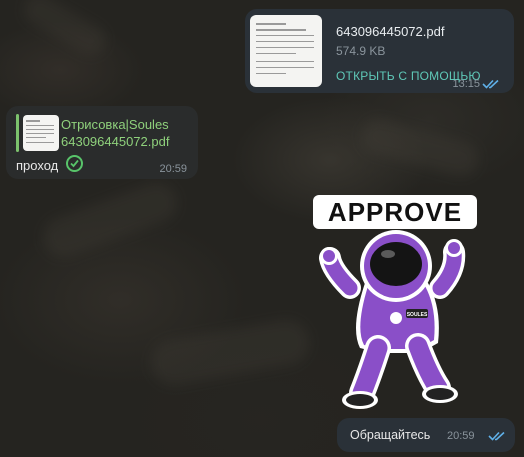  I want to click on quoted-pdf-thumbnail, so click(41, 133).